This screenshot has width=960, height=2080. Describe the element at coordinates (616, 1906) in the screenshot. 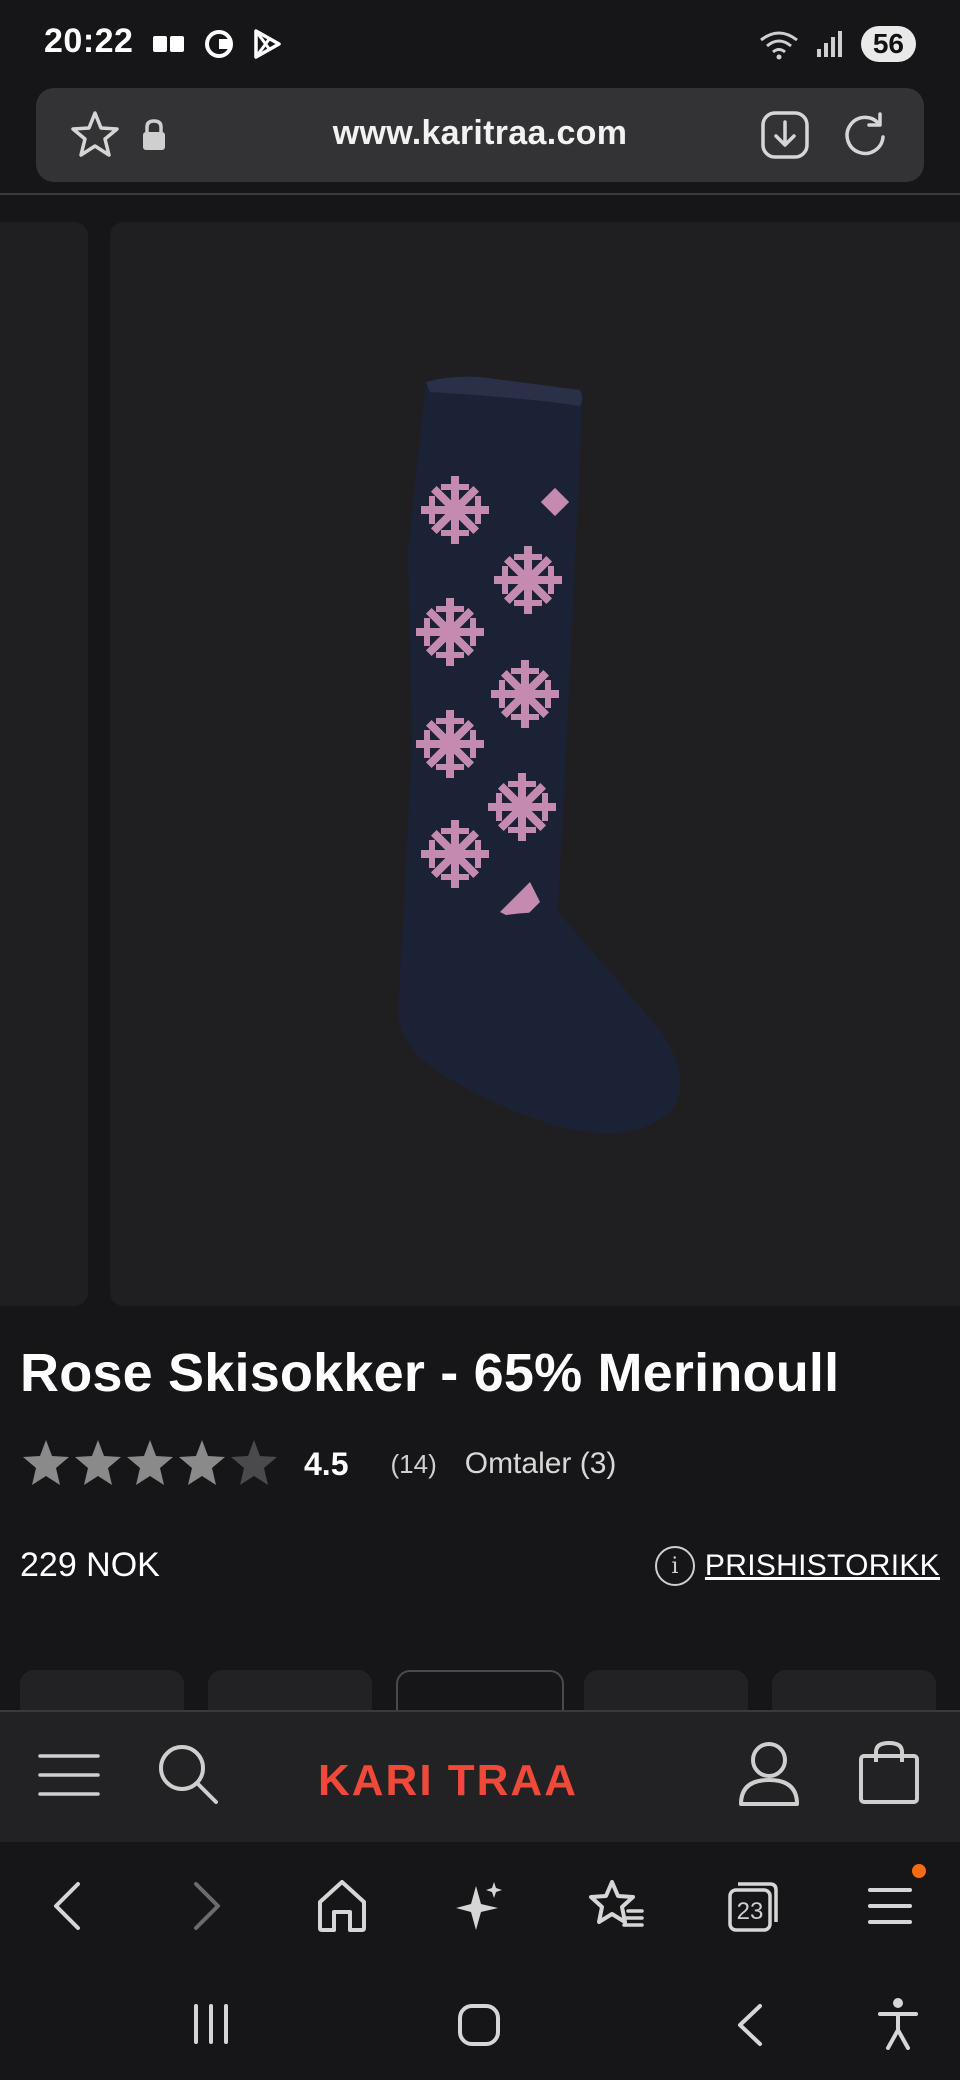

I see `bookmarks-icon` at that location.